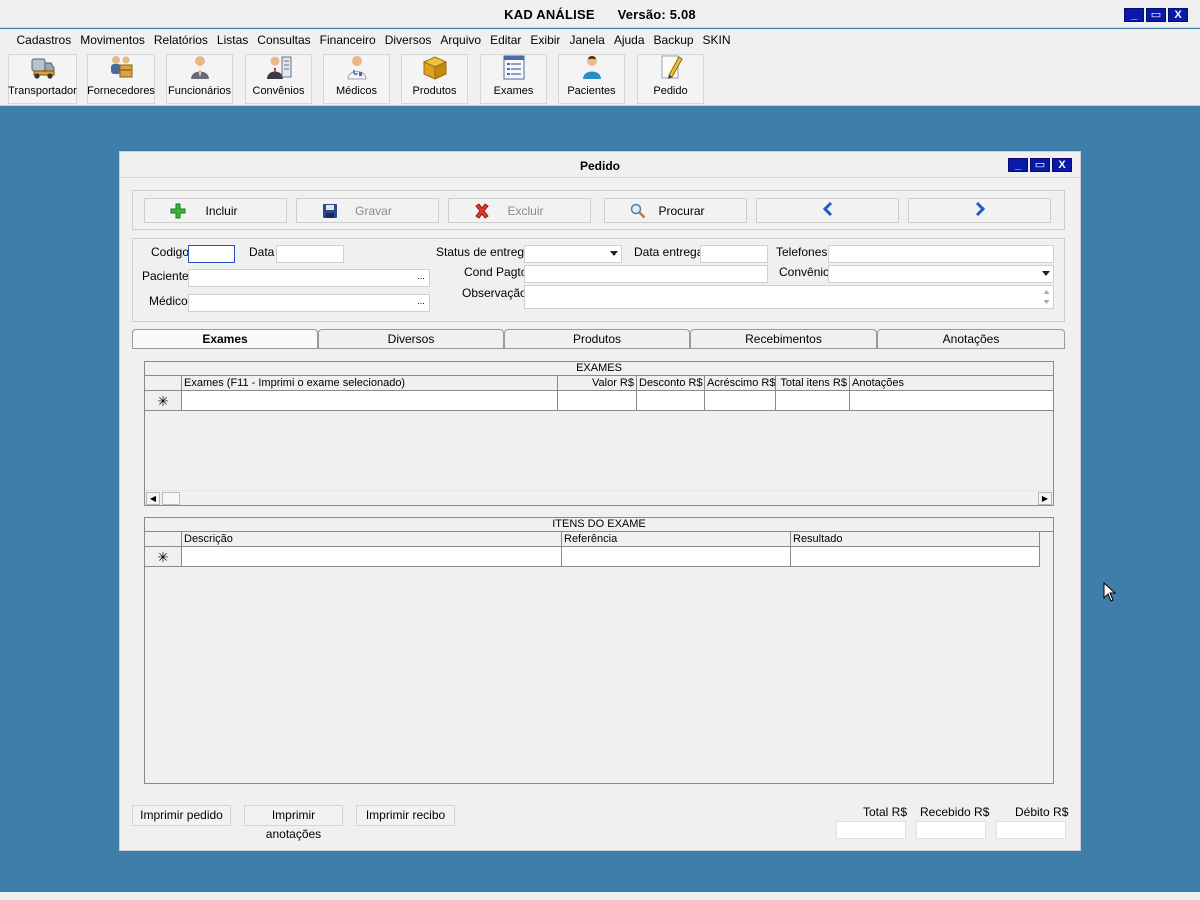  I want to click on cond-pagto-input, so click(646, 274).